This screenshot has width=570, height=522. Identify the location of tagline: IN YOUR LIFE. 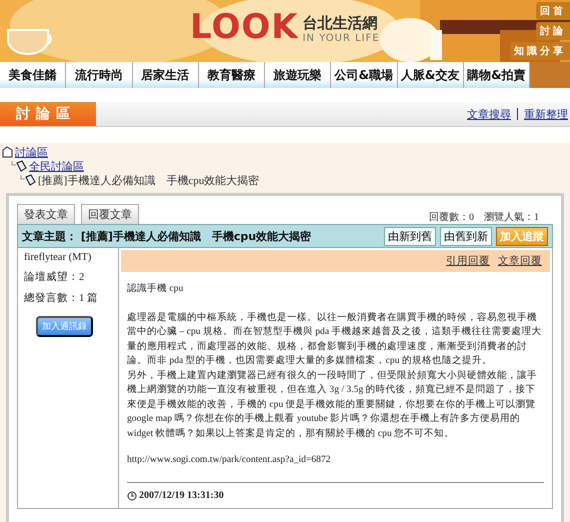
(341, 38).